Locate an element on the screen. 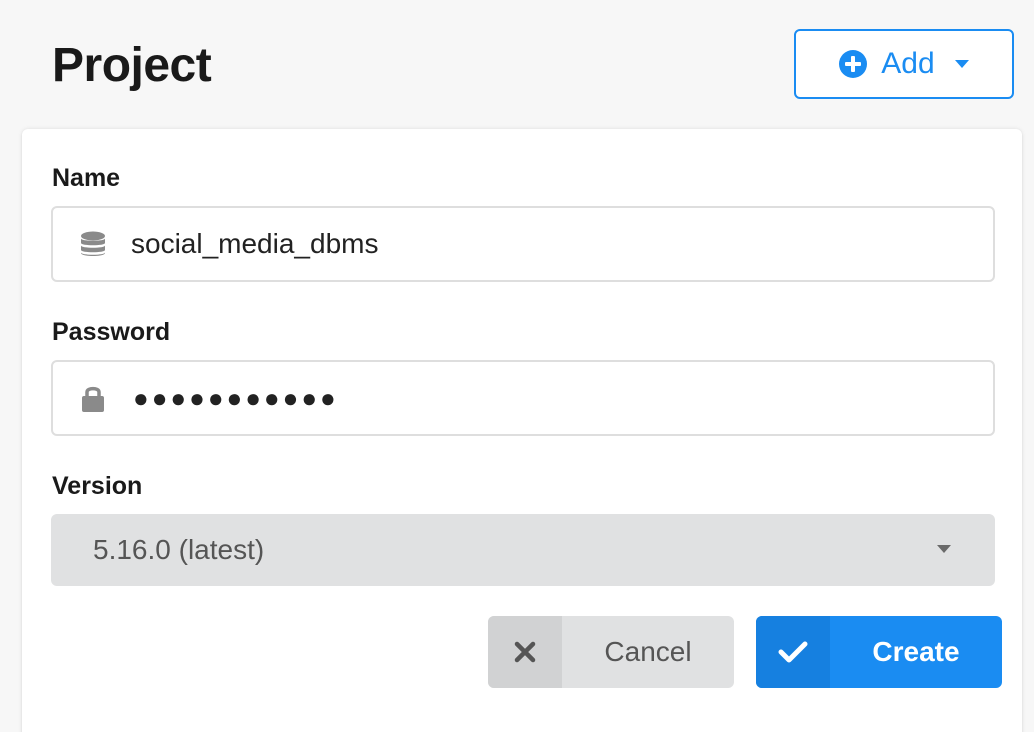  plus-circle-icon is located at coordinates (853, 64).